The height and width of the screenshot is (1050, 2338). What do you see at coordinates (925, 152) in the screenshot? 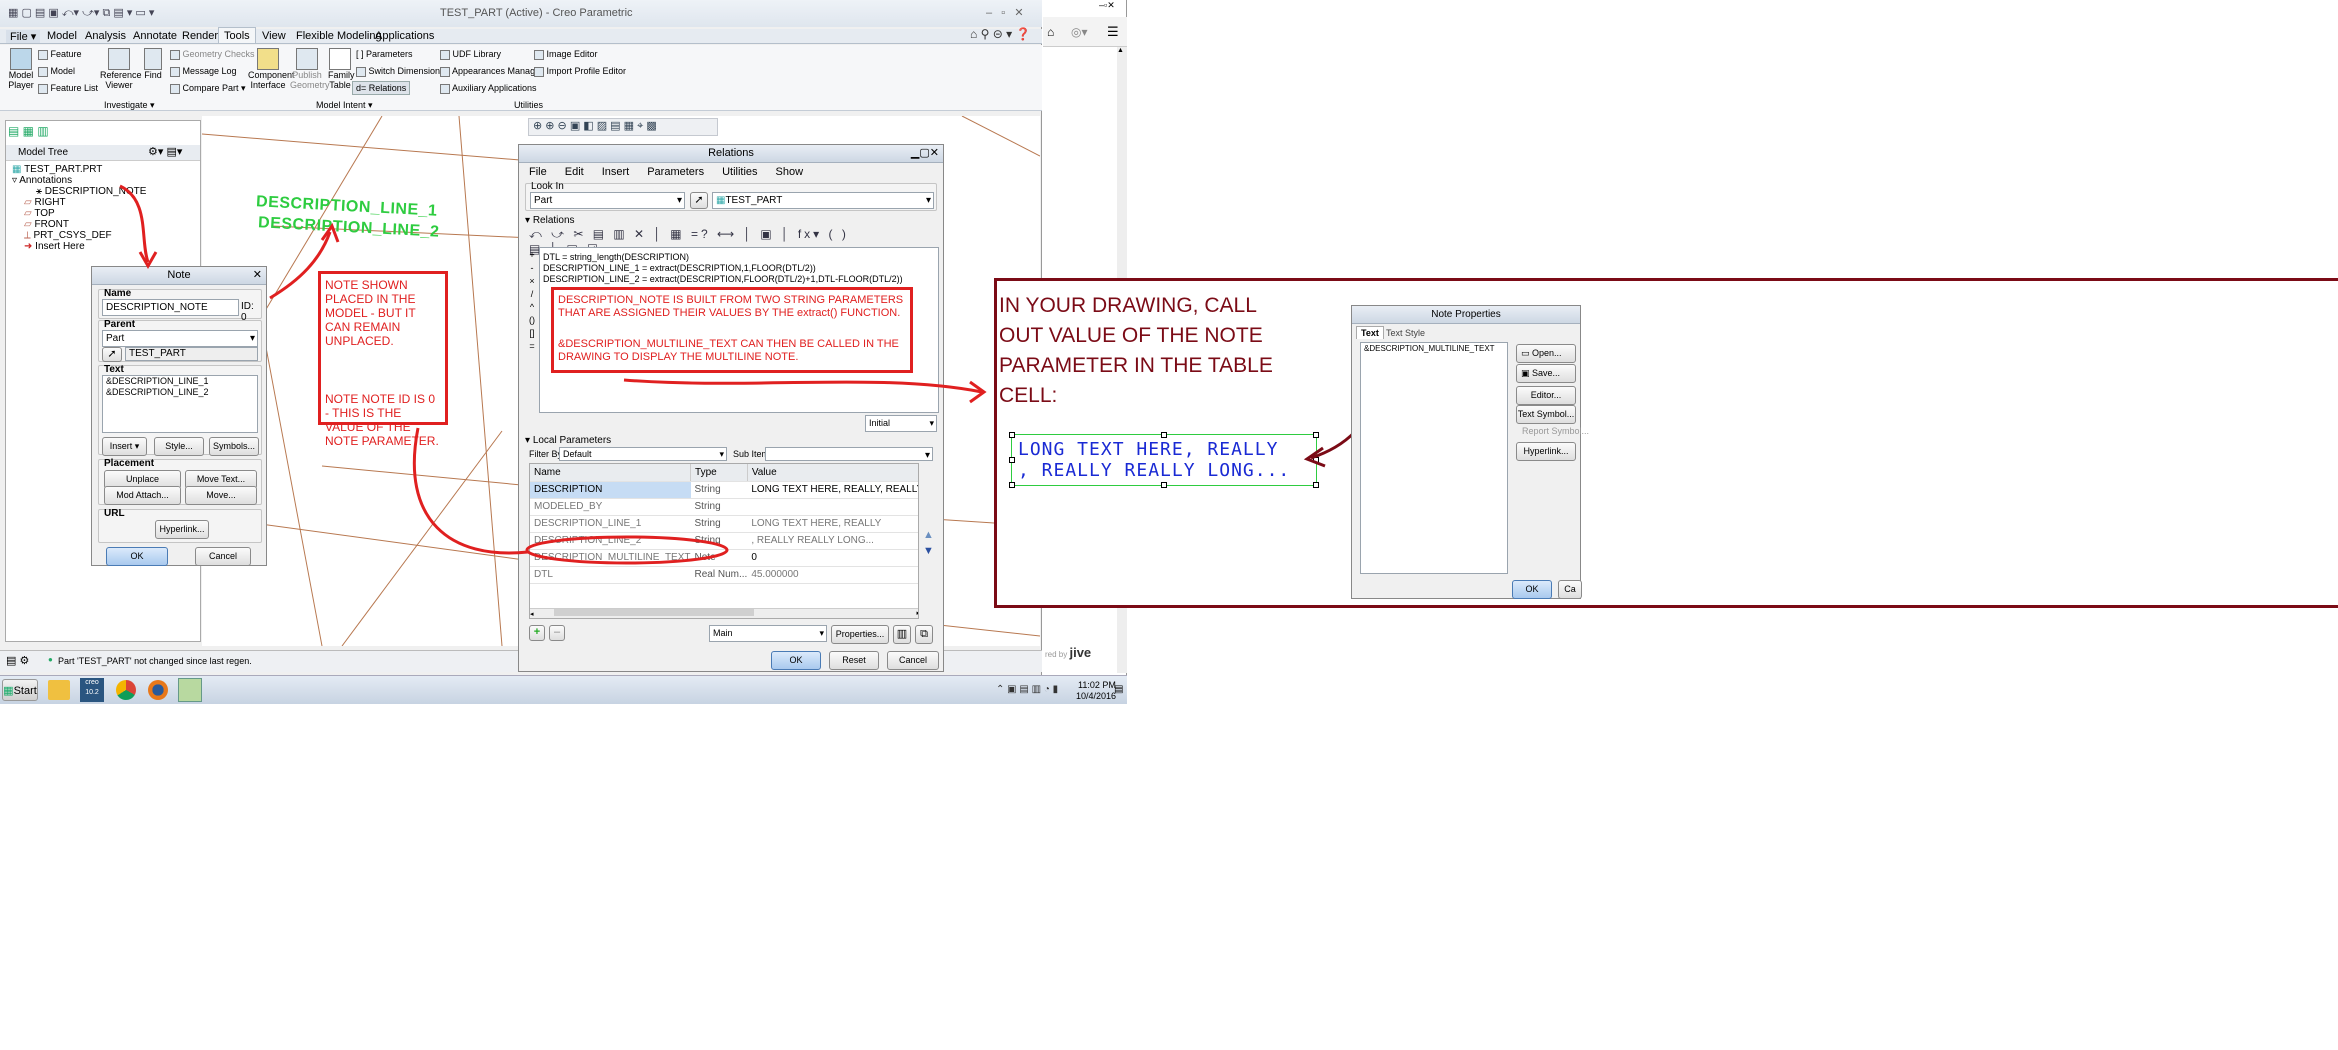
I see `window-buttons-icon: ▁▢✕` at bounding box center [925, 152].